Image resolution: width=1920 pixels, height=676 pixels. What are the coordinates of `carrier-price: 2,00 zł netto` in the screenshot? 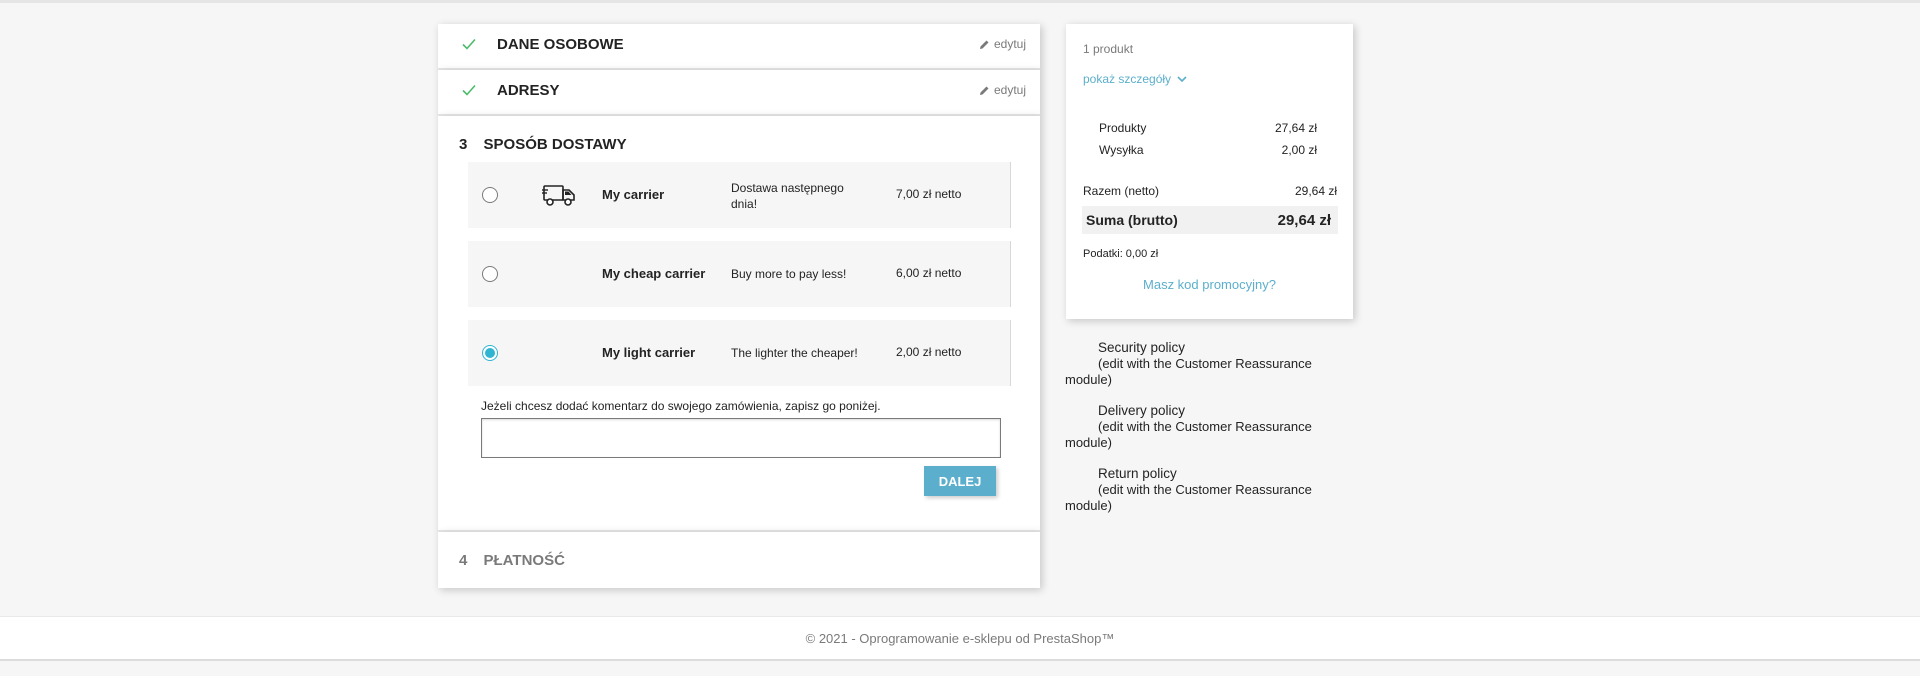 It's located at (929, 352).